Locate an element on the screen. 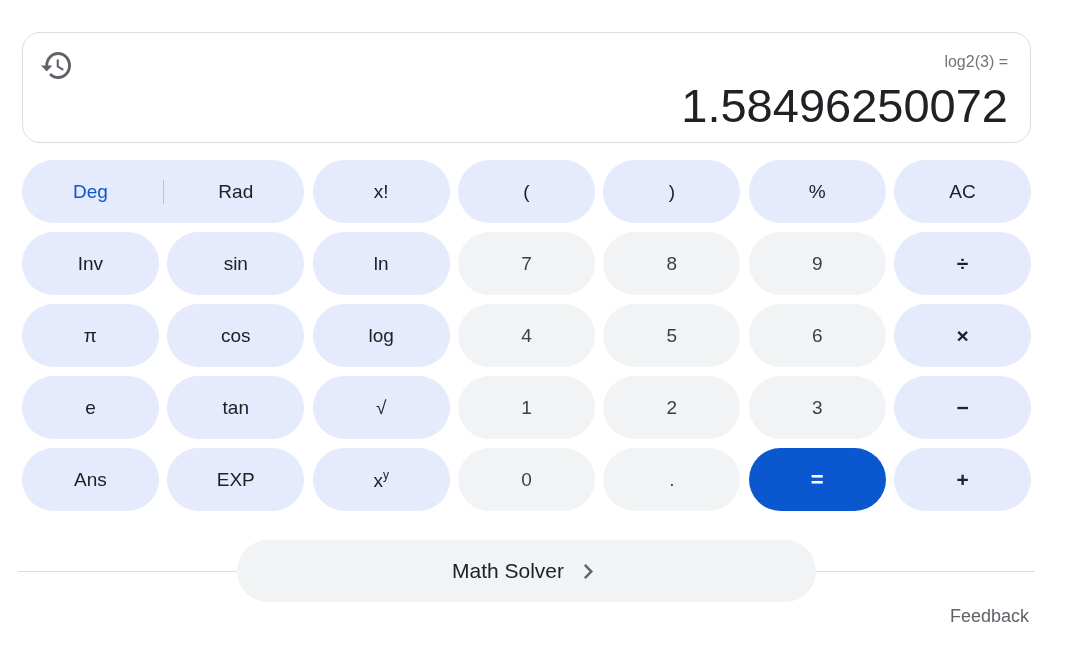 Image resolution: width=1080 pixels, height=652 pixels. function-key: log is located at coordinates (381, 335).